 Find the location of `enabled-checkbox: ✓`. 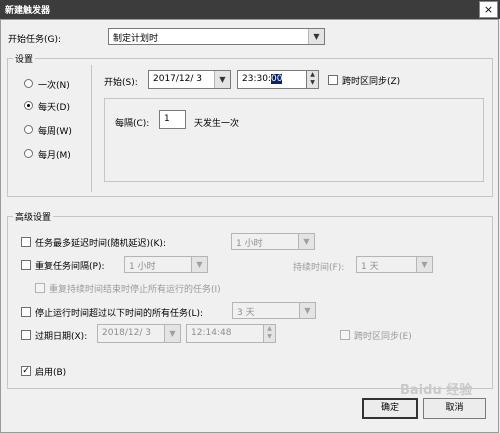

enabled-checkbox: ✓ is located at coordinates (26, 371).